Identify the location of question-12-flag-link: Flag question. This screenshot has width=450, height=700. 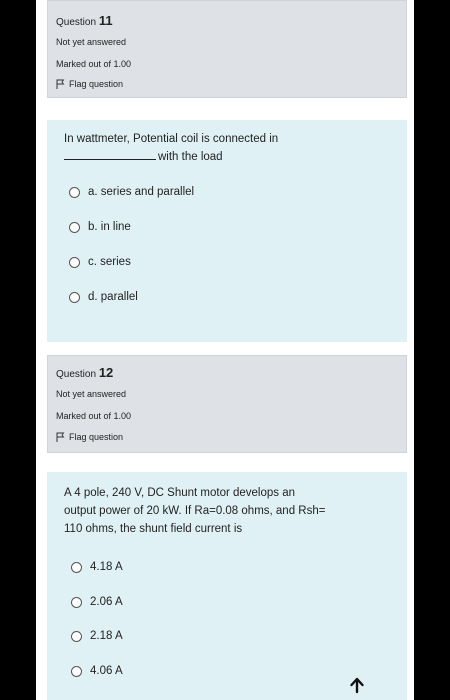
(89, 437).